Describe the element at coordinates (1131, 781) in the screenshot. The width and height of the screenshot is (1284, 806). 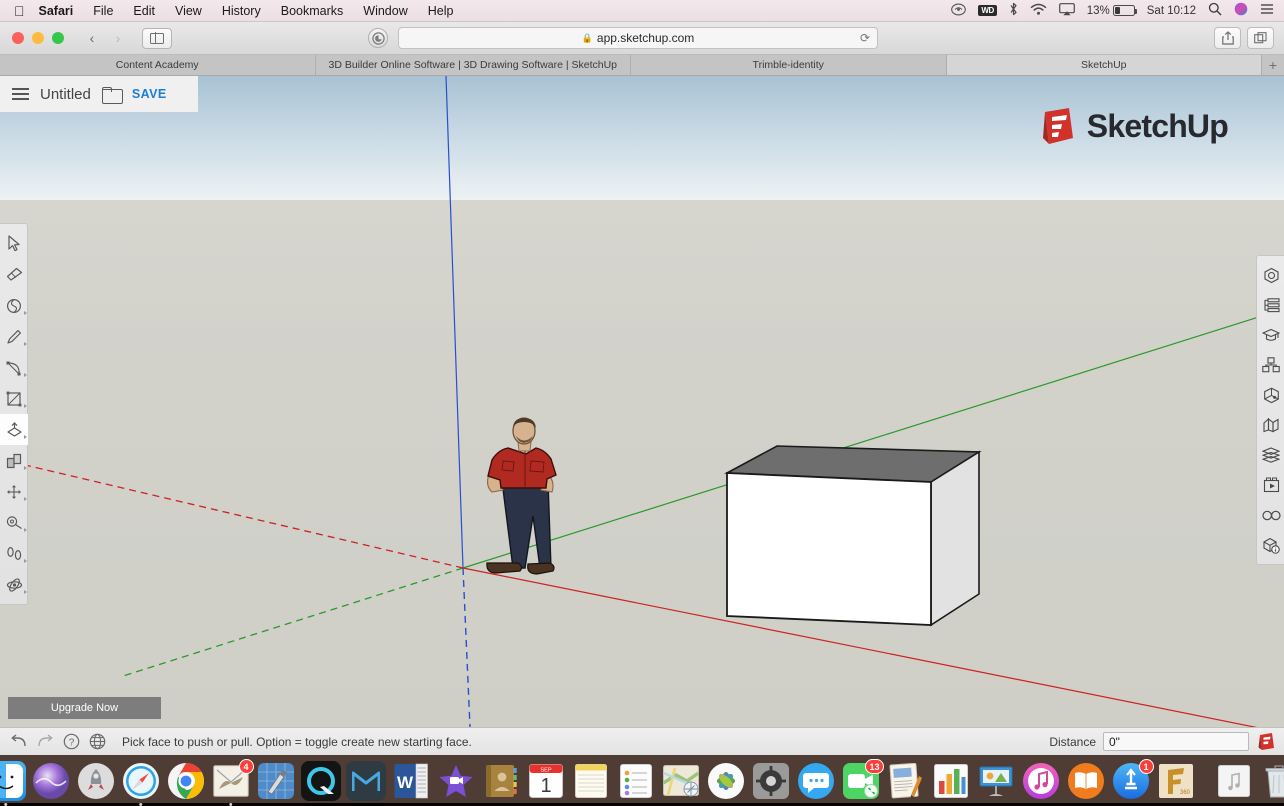
I see `dock-item-app-store: 1` at that location.